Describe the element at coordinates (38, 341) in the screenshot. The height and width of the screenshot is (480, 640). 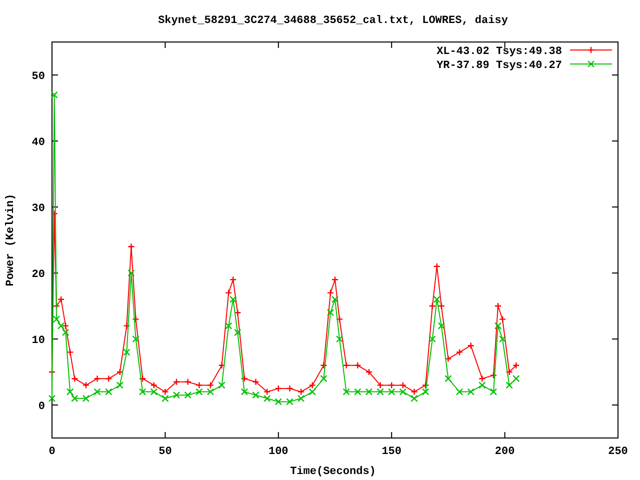
I see `y-tick-label: 10` at that location.